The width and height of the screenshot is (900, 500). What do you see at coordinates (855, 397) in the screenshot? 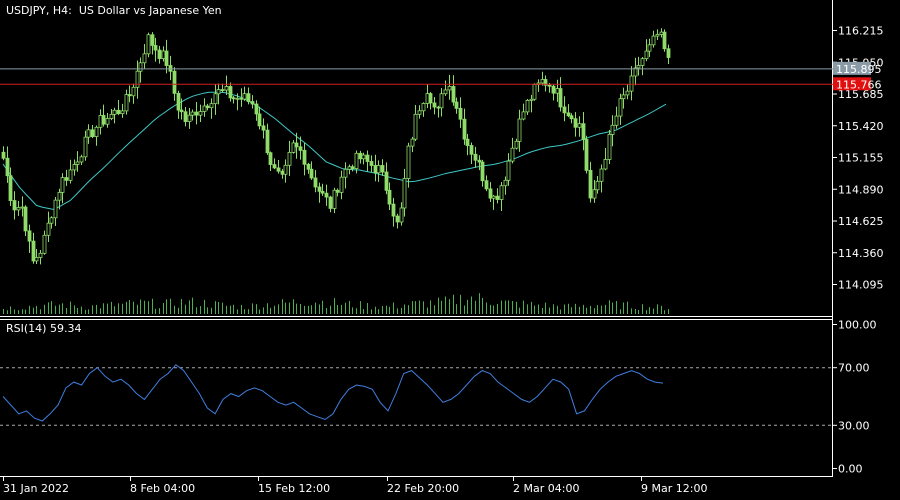
I see `rsi-axis: 100.00 70.00 30.00 0.00` at bounding box center [855, 397].